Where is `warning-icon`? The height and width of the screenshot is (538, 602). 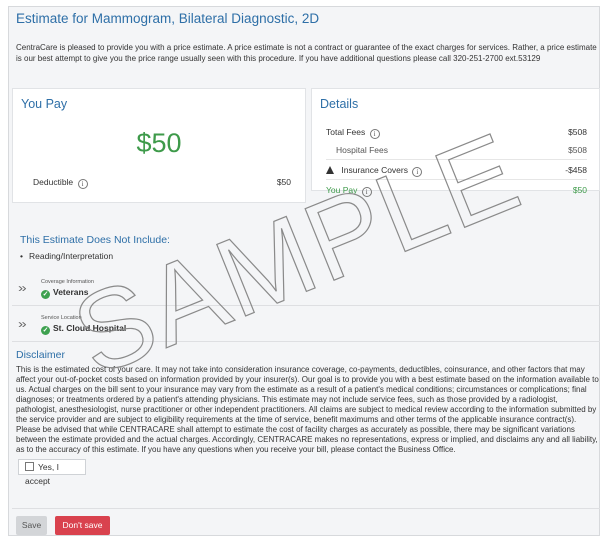
warning-icon is located at coordinates (330, 170).